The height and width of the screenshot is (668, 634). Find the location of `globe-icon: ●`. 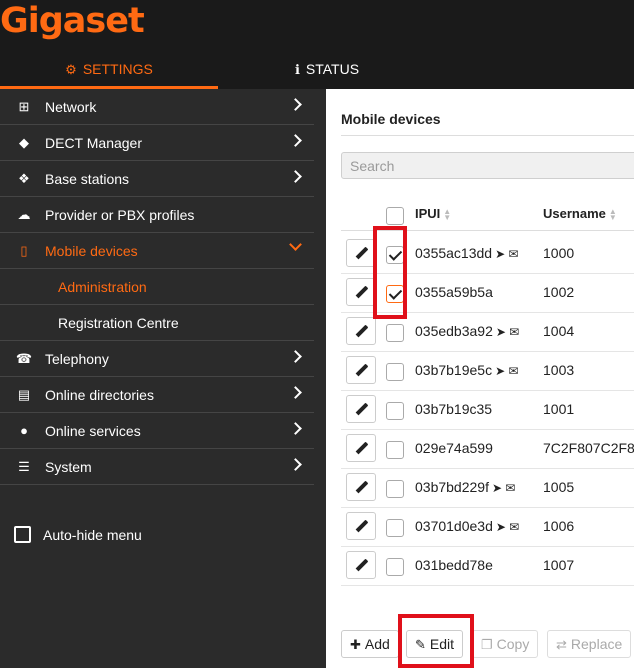

globe-icon: ● is located at coordinates (24, 430).